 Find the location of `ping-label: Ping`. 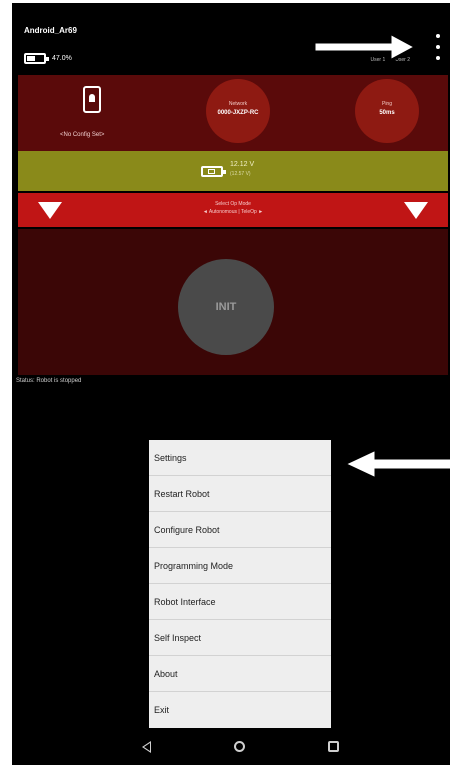

ping-label: Ping is located at coordinates (386, 104).